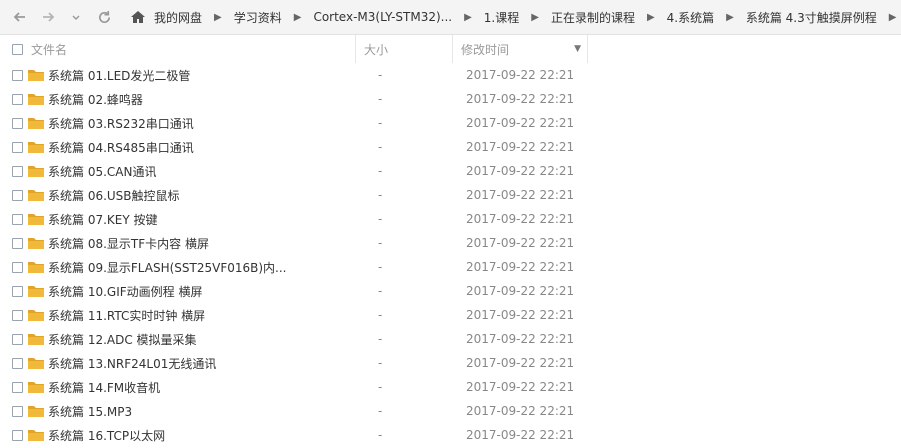 The height and width of the screenshot is (448, 901). I want to click on file-name: 系统篇 11.RTC实时时钟 横屏, so click(207, 315).